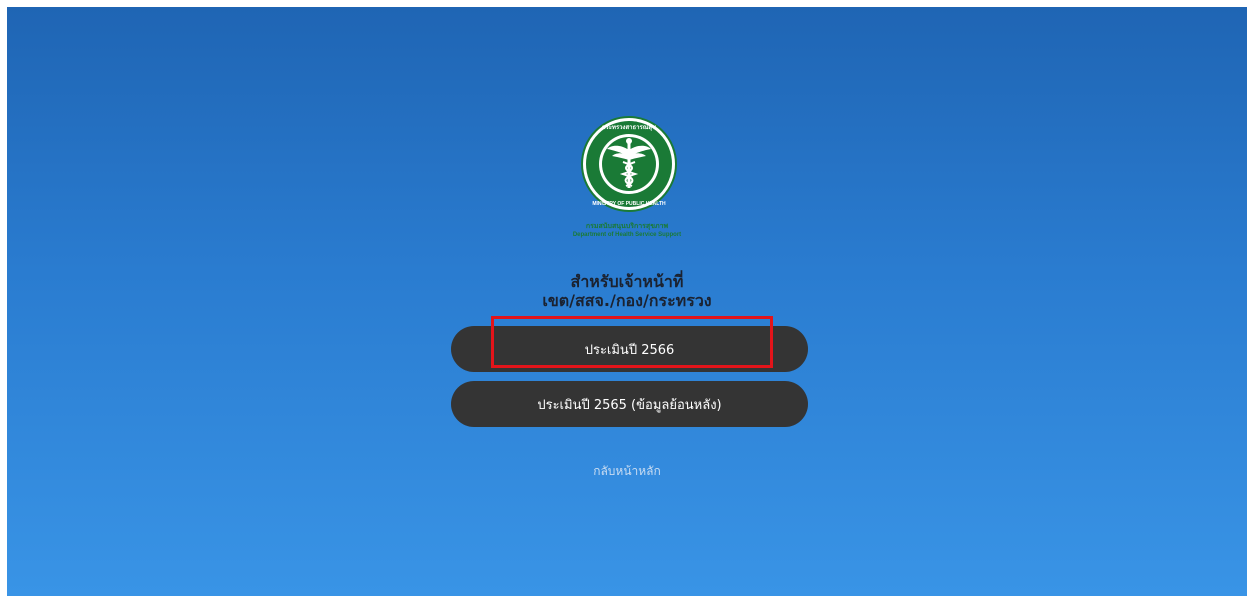  I want to click on assess-2565-button: ประเมินปี 2565 (ข้อมูลย้อนหลัง), so click(629, 404).